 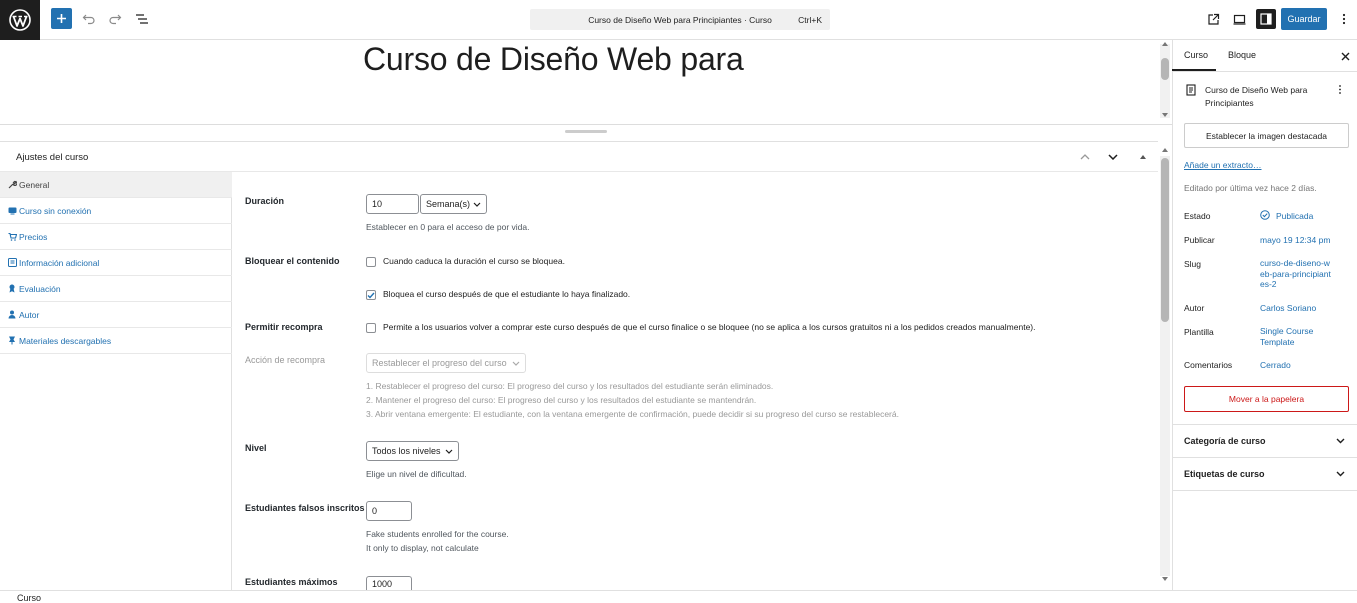 What do you see at coordinates (416, 474) in the screenshot?
I see `level-help: Elige un nivel de dificultad.` at bounding box center [416, 474].